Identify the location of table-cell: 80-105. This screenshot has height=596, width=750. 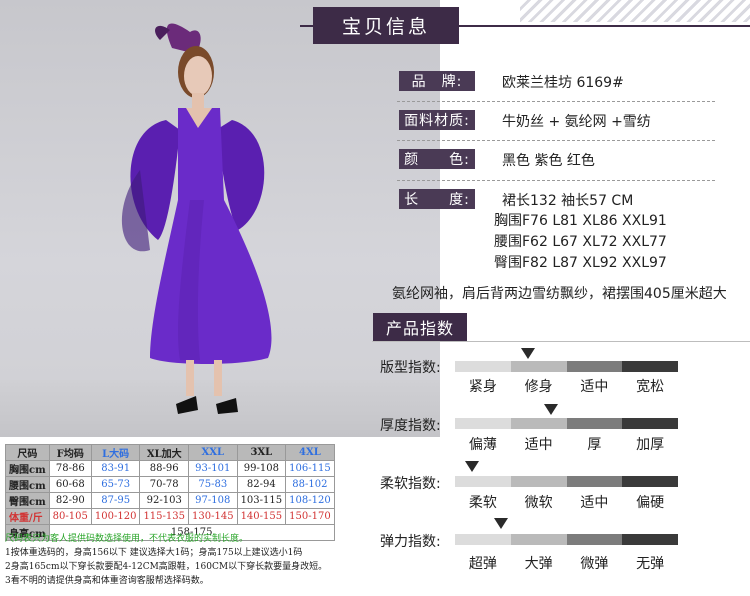
(70, 516).